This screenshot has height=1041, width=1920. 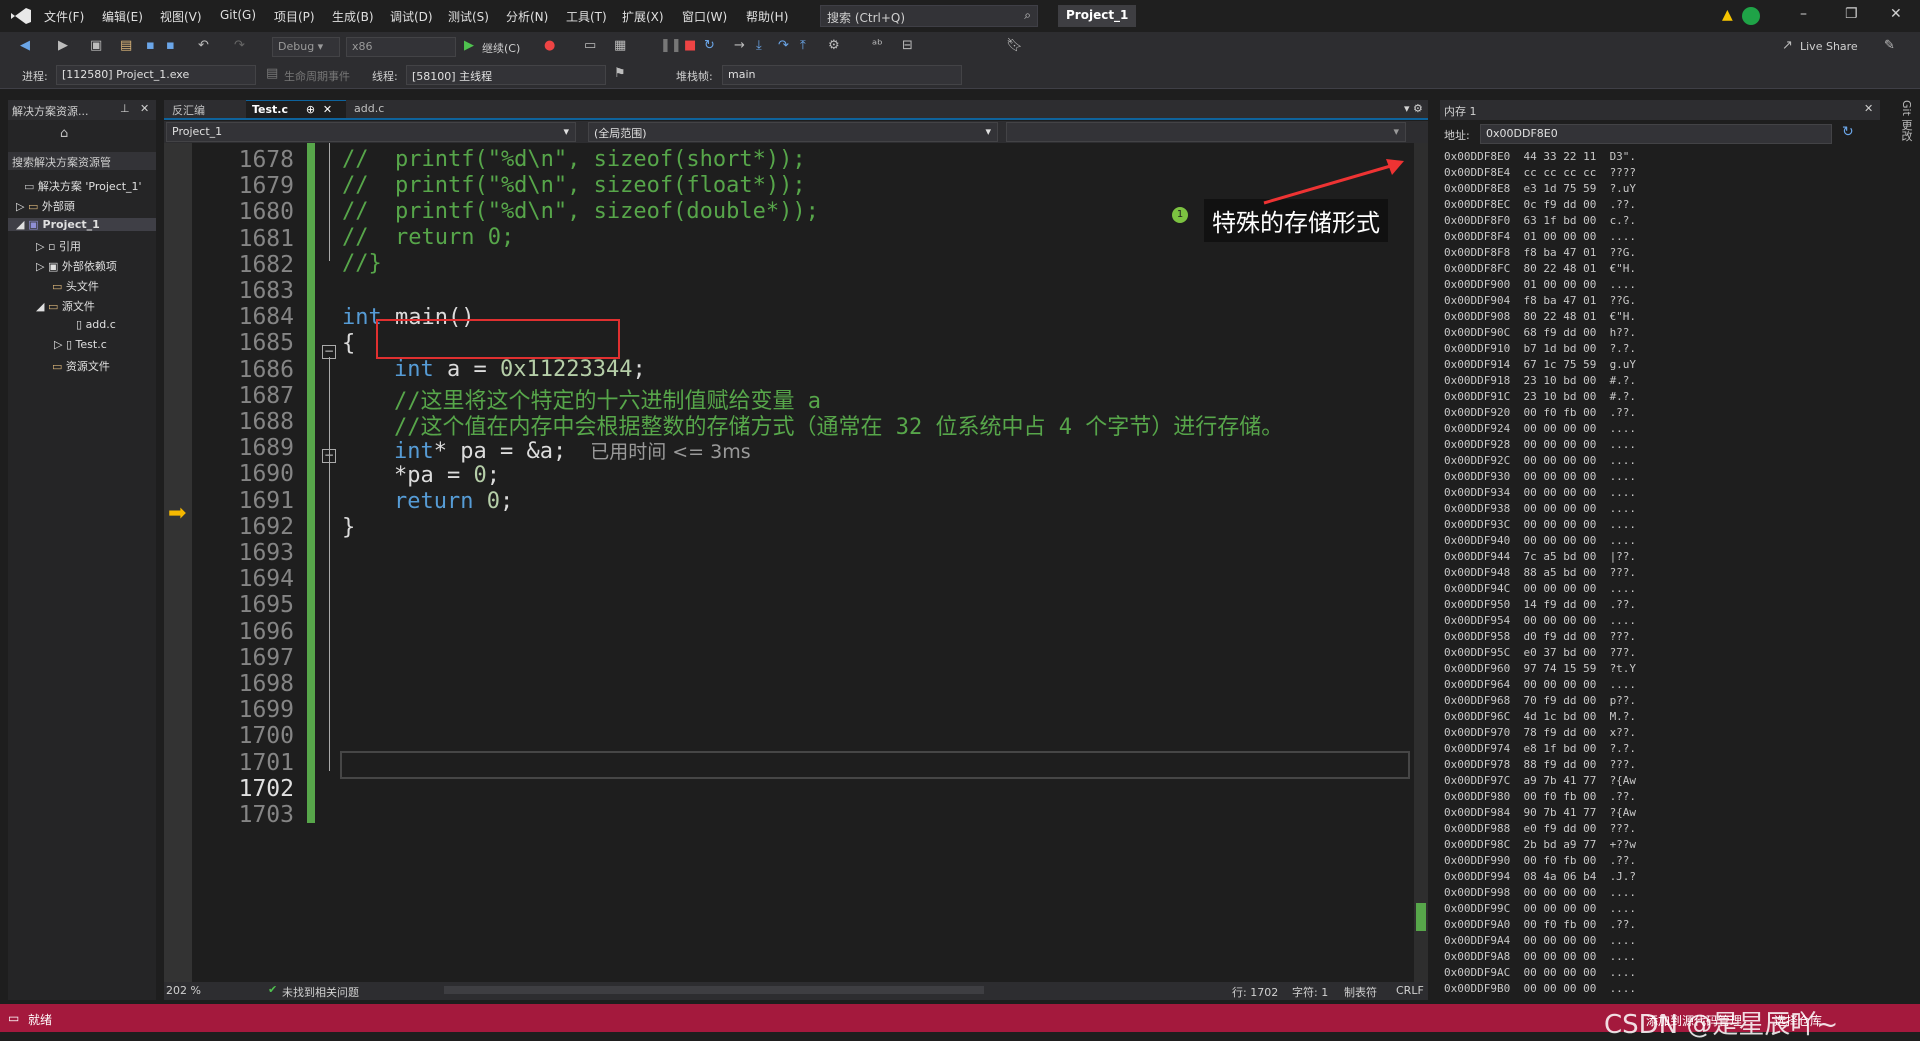 What do you see at coordinates (590, 45) in the screenshot?
I see `browser-icon: ▭` at bounding box center [590, 45].